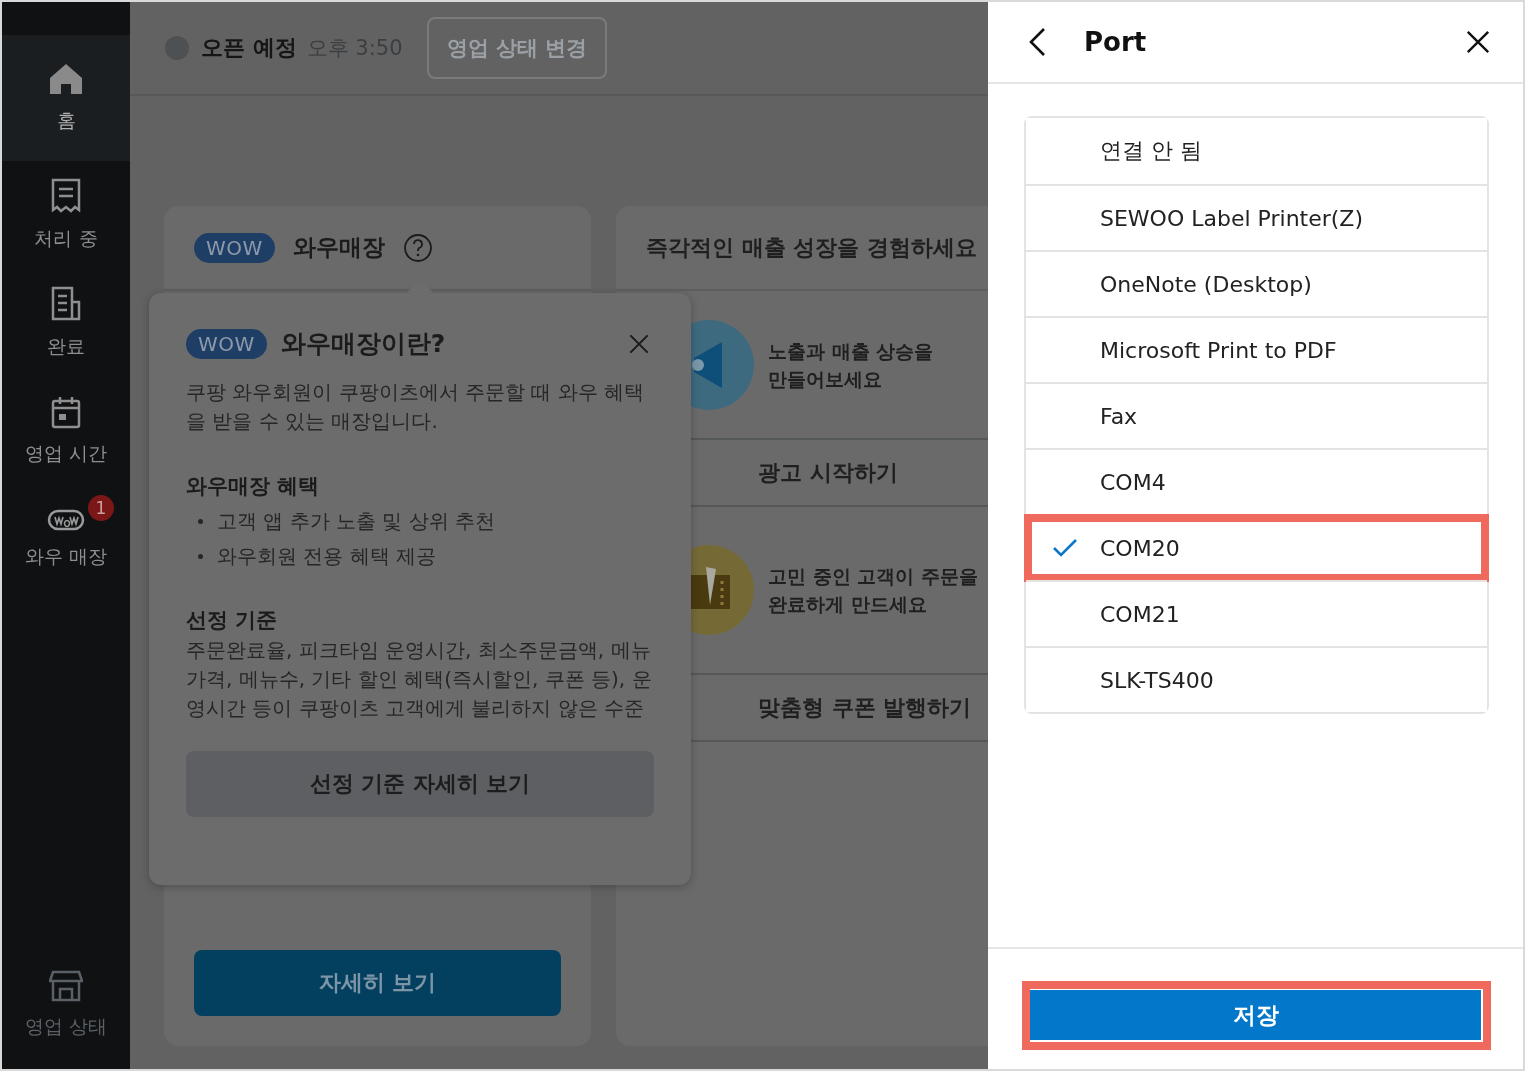 This screenshot has height=1071, width=1525. Describe the element at coordinates (232, 620) in the screenshot. I see `section-title: 선정 기준` at that location.